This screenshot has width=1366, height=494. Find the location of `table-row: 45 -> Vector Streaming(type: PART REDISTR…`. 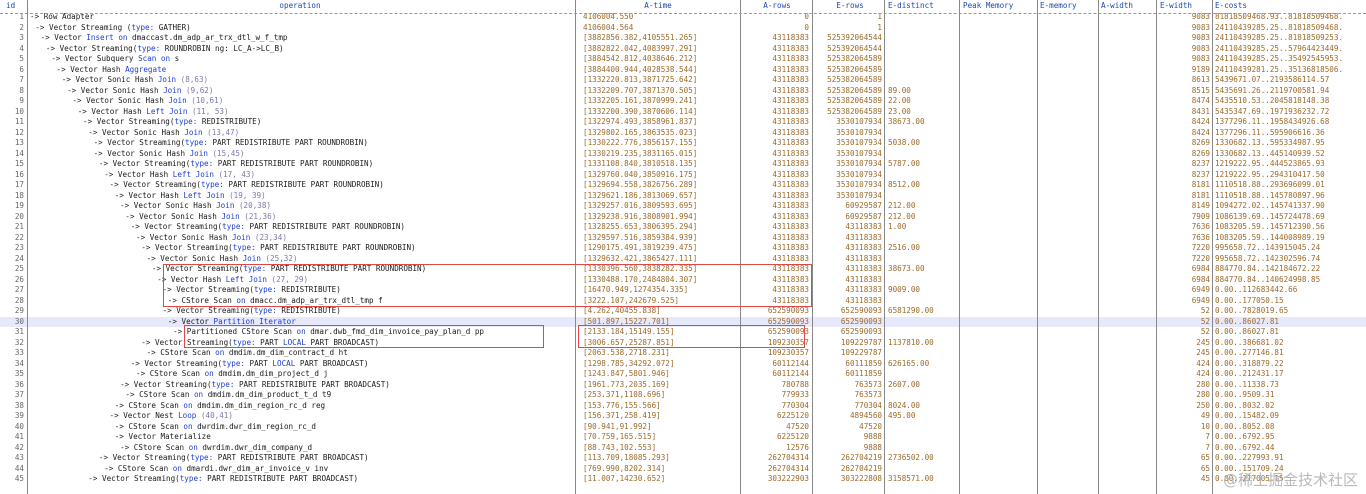

table-row: 45 -> Vector Streaming(type: PART REDISTR… is located at coordinates (683, 479).